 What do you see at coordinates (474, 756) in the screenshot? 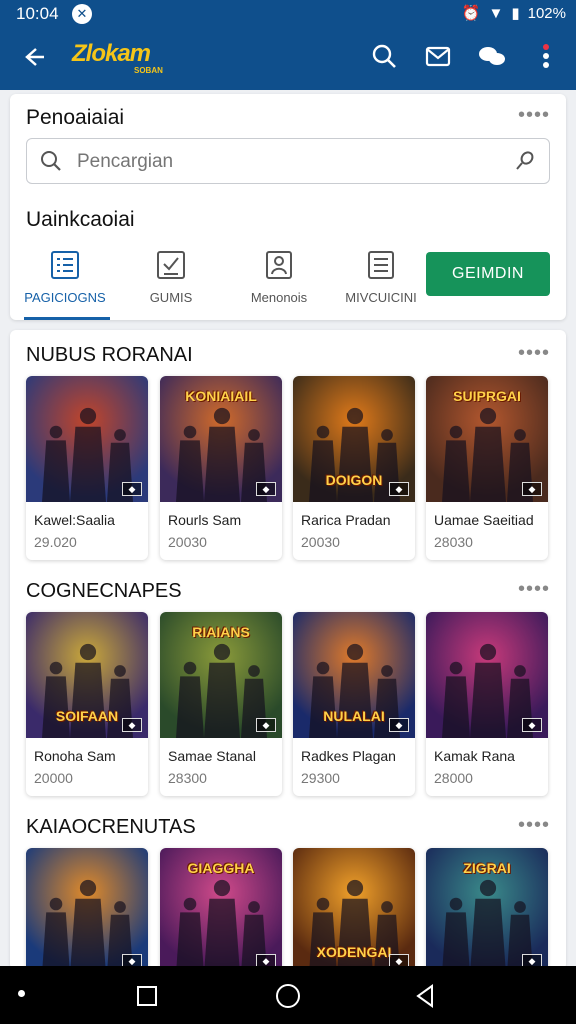
I see `game-title: Kamak Rana` at bounding box center [474, 756].